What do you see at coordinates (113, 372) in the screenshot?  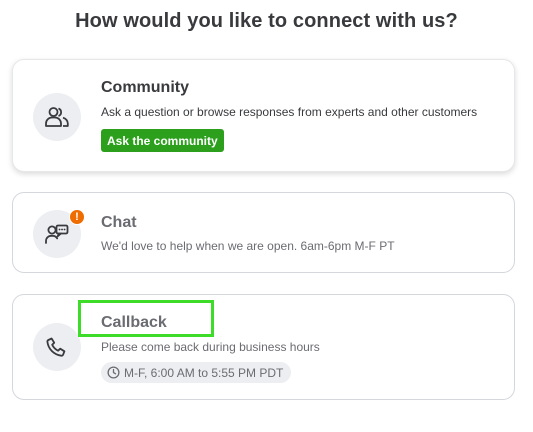 I see `clock-icon` at bounding box center [113, 372].